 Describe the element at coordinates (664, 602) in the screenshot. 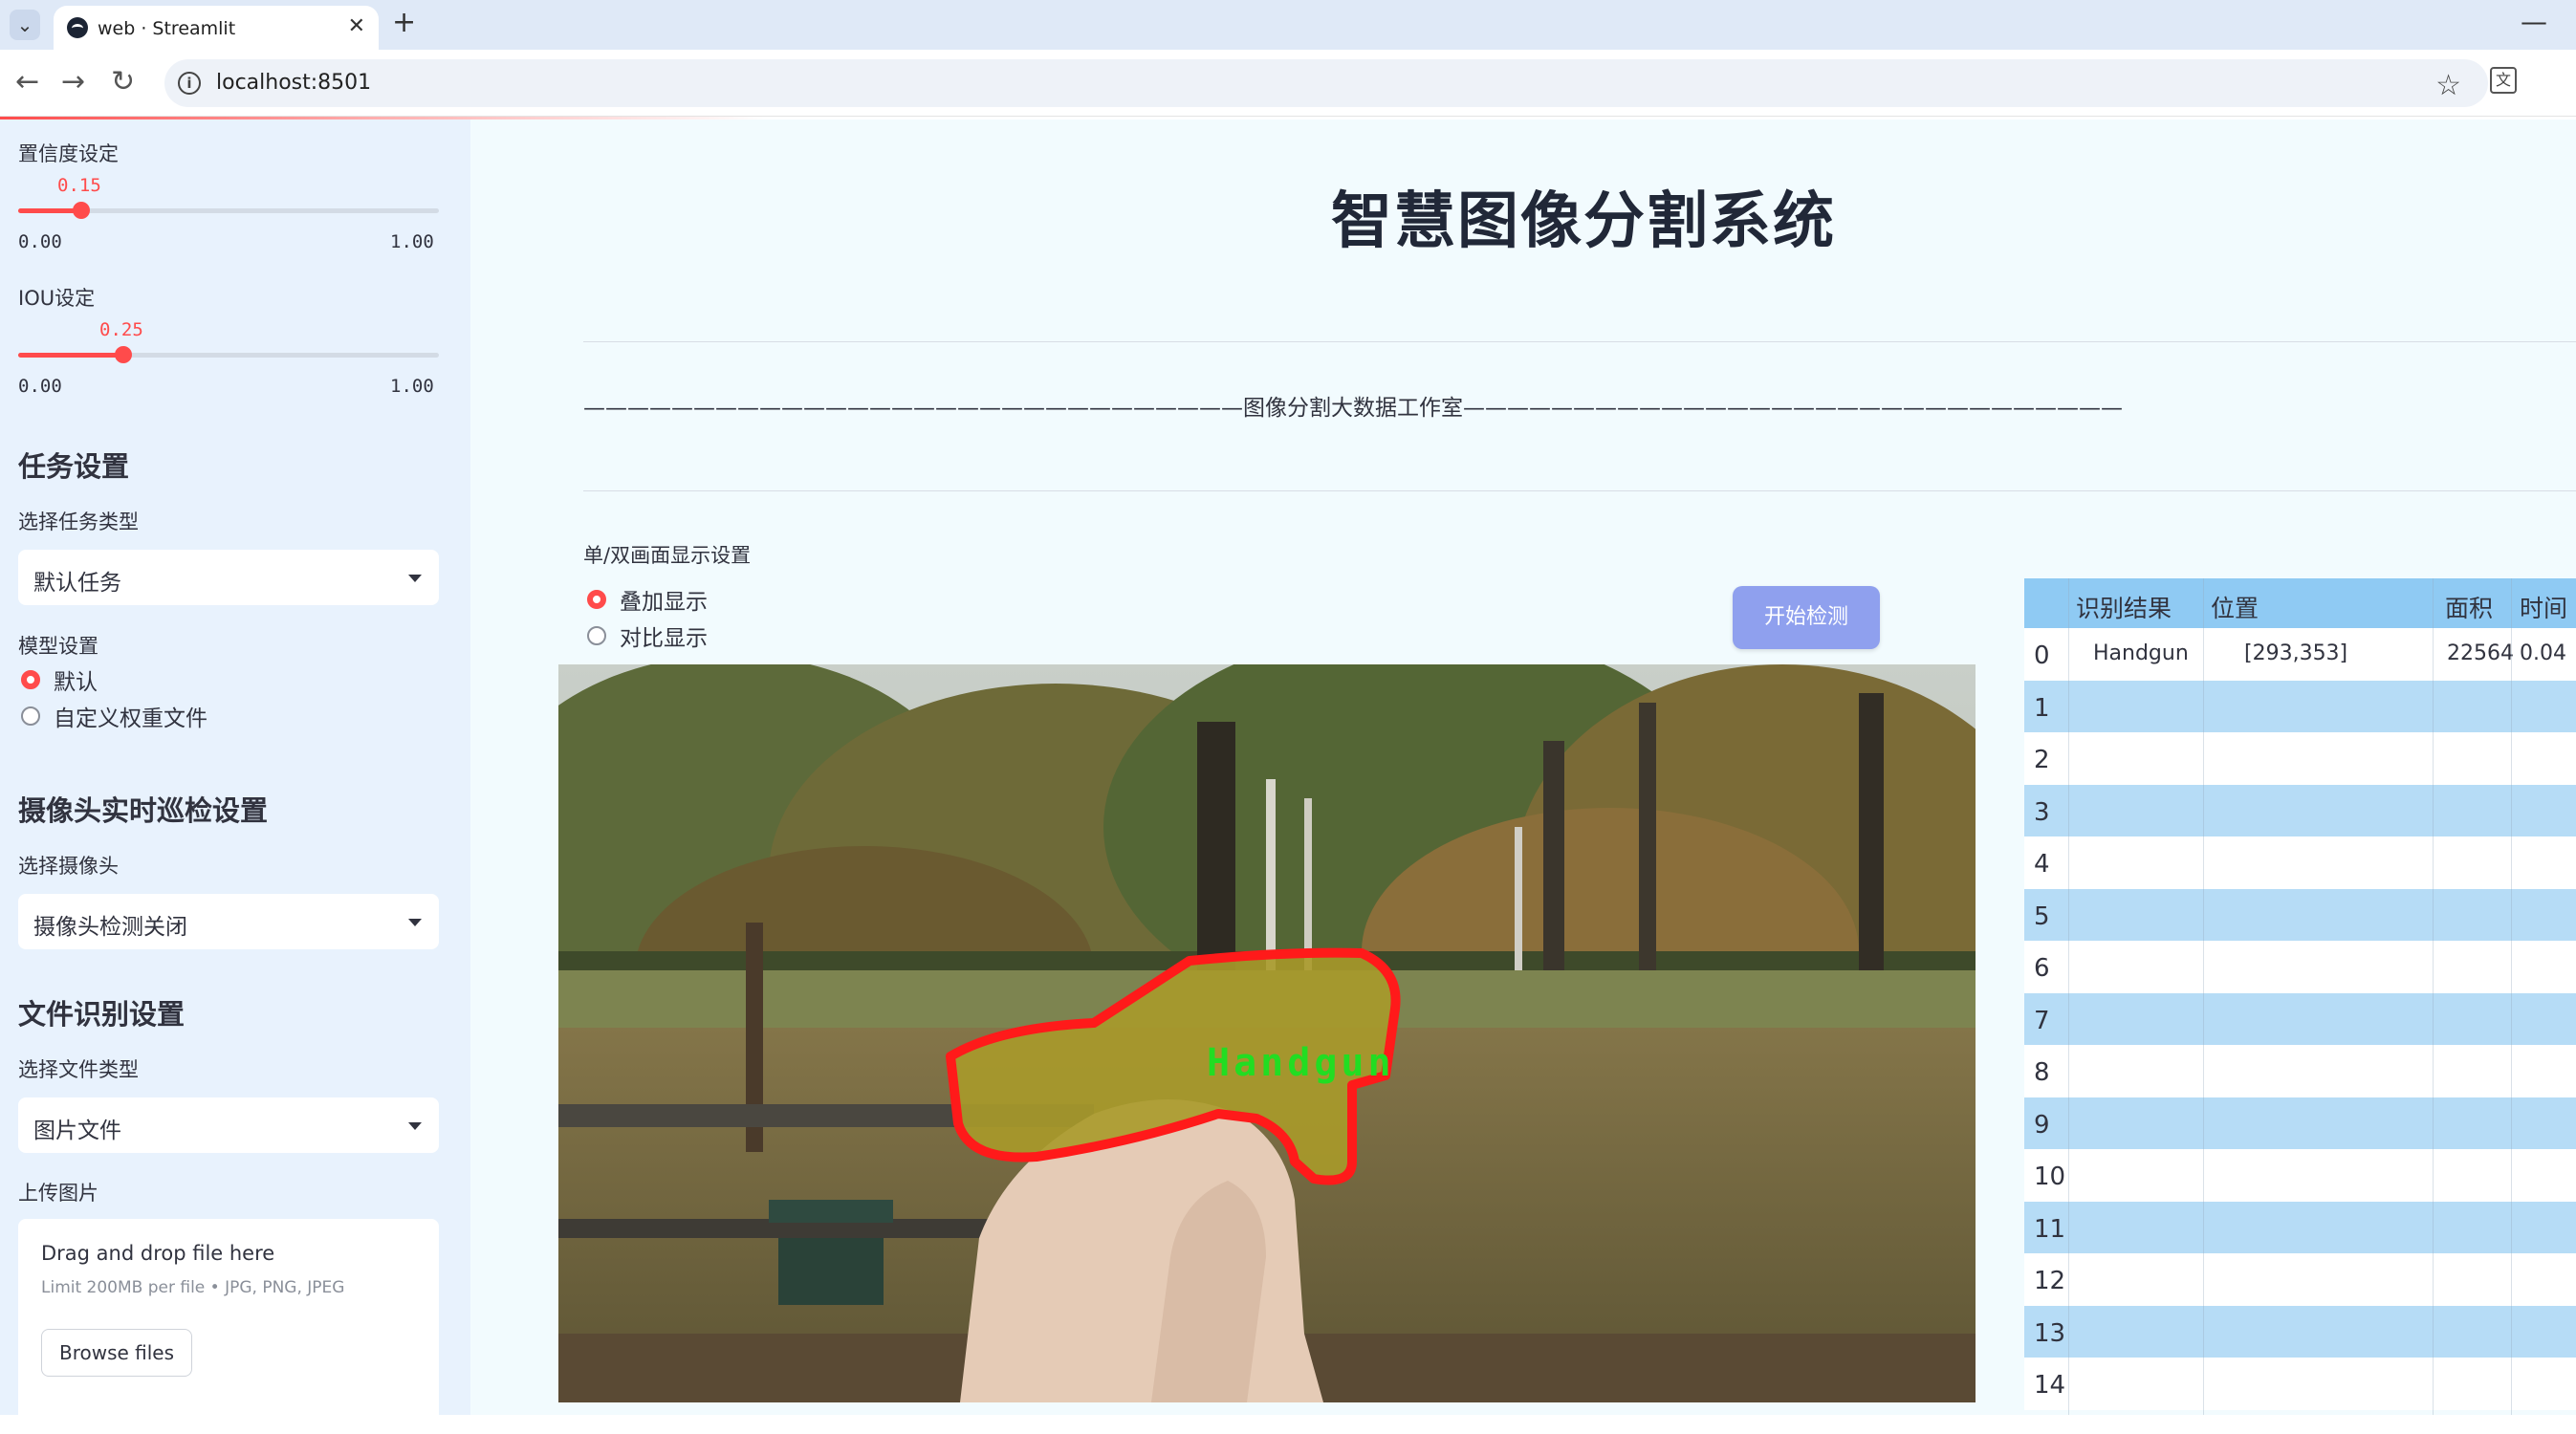

I see `display-mode-option-label: 叠加显示` at that location.